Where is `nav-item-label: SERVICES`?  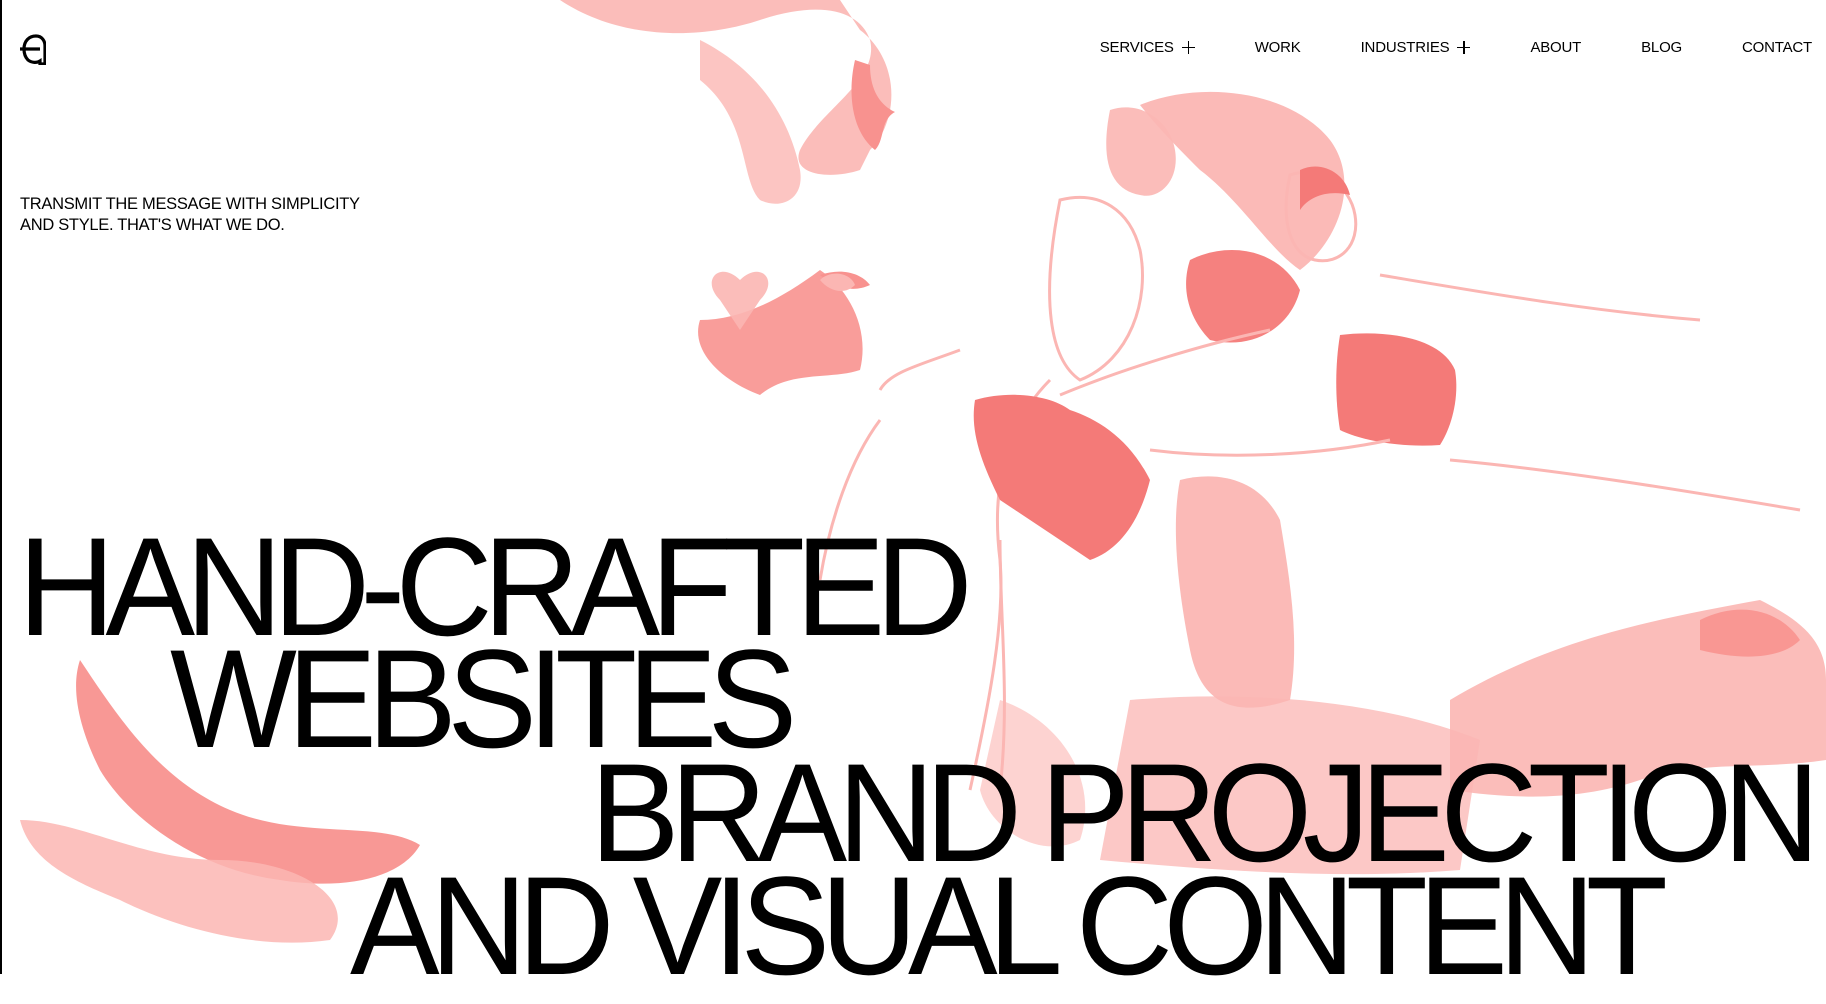 nav-item-label: SERVICES is located at coordinates (1136, 47).